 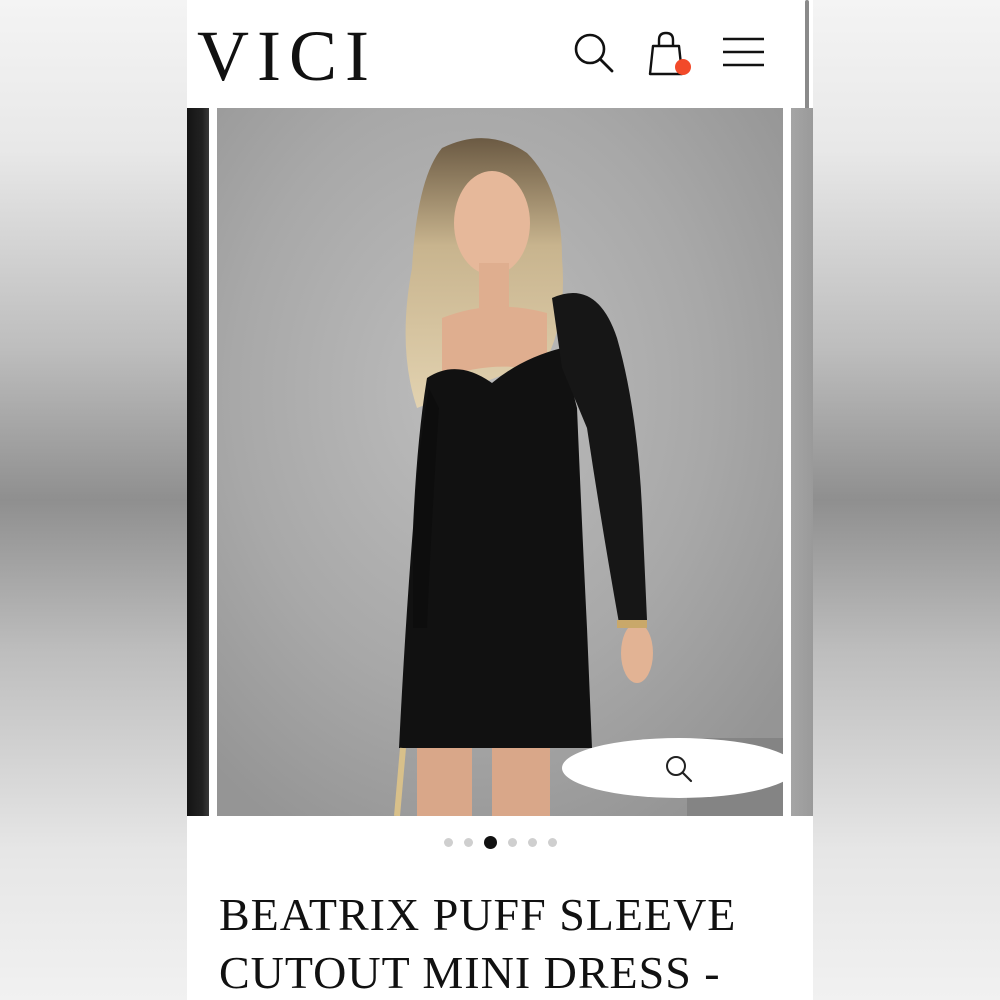 I want to click on previous-slide-peek, so click(x=198, y=462).